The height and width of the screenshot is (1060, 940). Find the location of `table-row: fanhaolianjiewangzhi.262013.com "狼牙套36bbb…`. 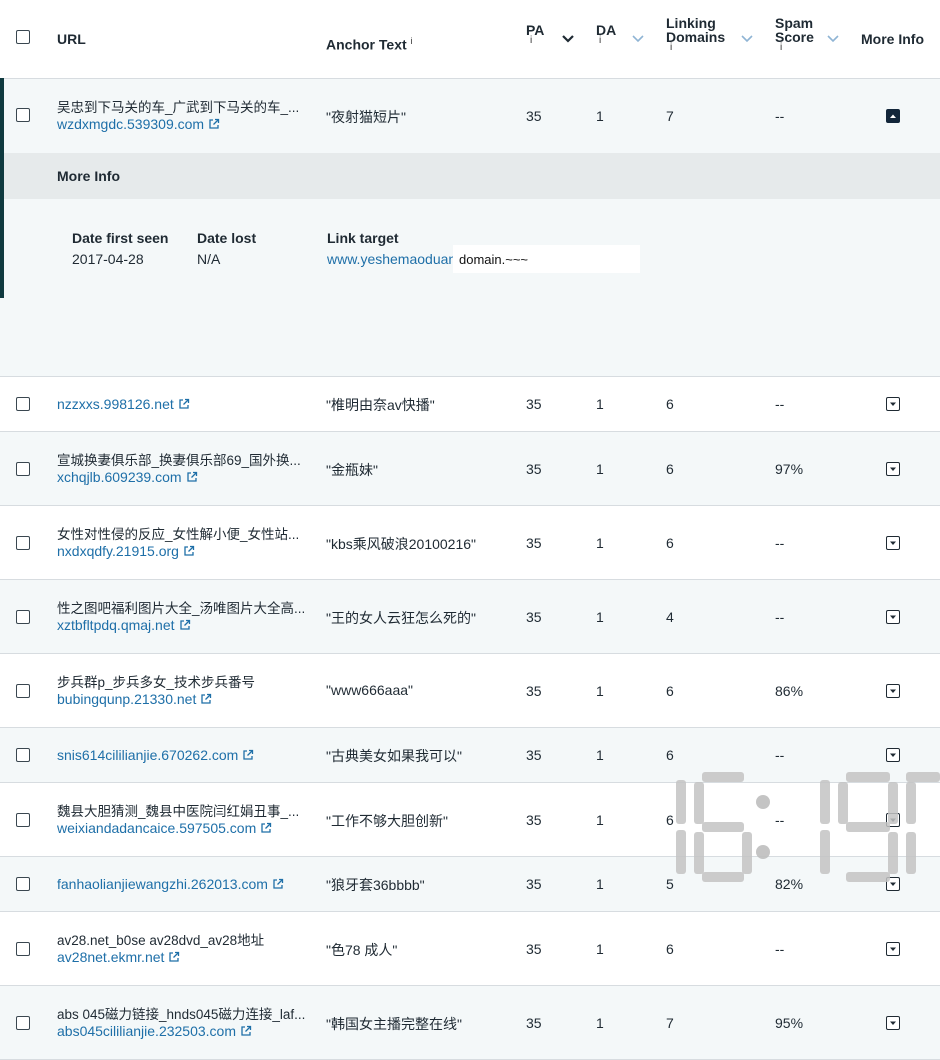

table-row: fanhaolianjiewangzhi.262013.com "狼牙套36bbb… is located at coordinates (470, 884).